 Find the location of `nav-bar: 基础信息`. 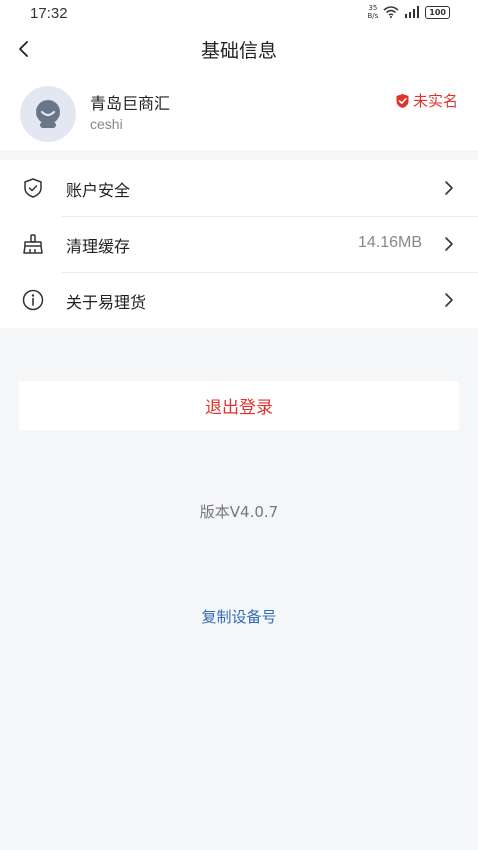

nav-bar: 基础信息 is located at coordinates (239, 50).